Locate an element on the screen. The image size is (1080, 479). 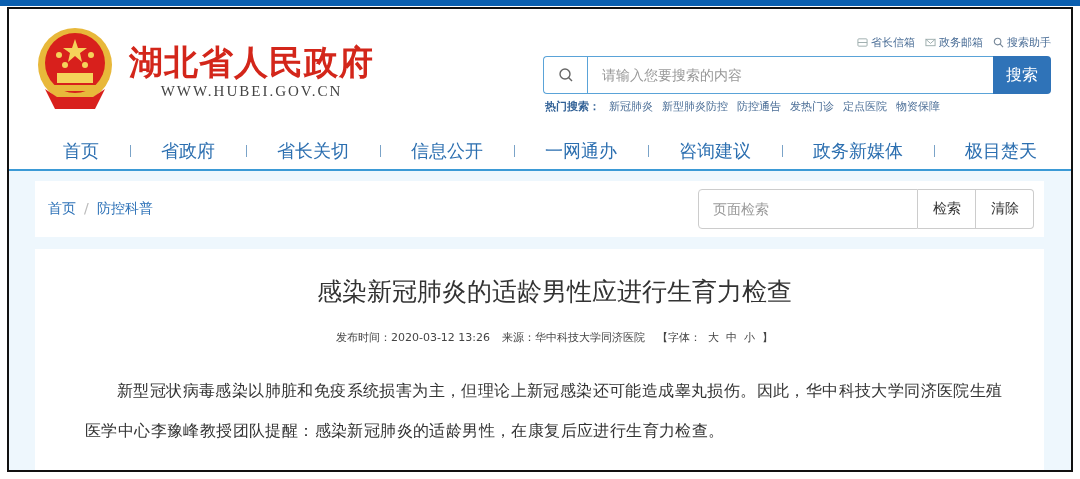
hot-search-link: 定点医院 is located at coordinates (865, 107).